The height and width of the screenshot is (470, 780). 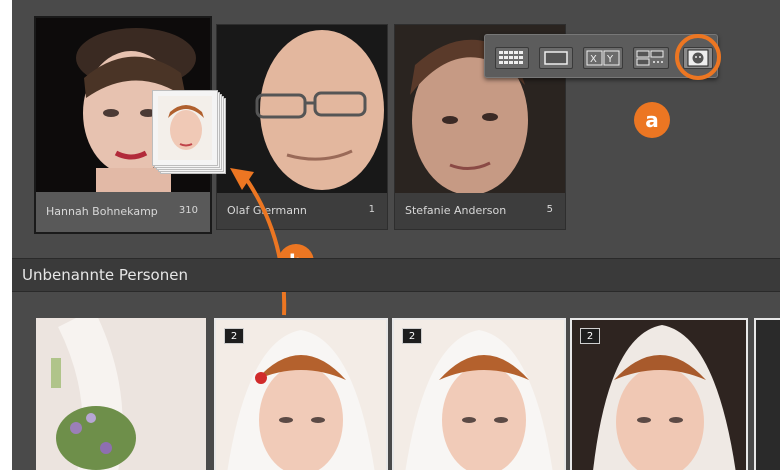 I want to click on person-name: Hannah Bohnekamp, so click(x=102, y=211).